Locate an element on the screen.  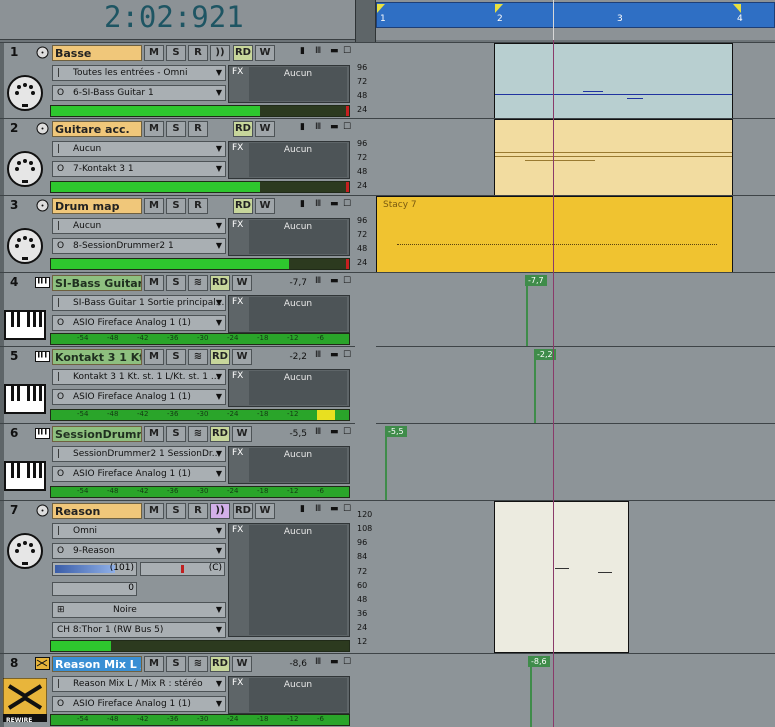
output-select: O 8-SessionDrummer2 1 ▼ is located at coordinates (139, 246).